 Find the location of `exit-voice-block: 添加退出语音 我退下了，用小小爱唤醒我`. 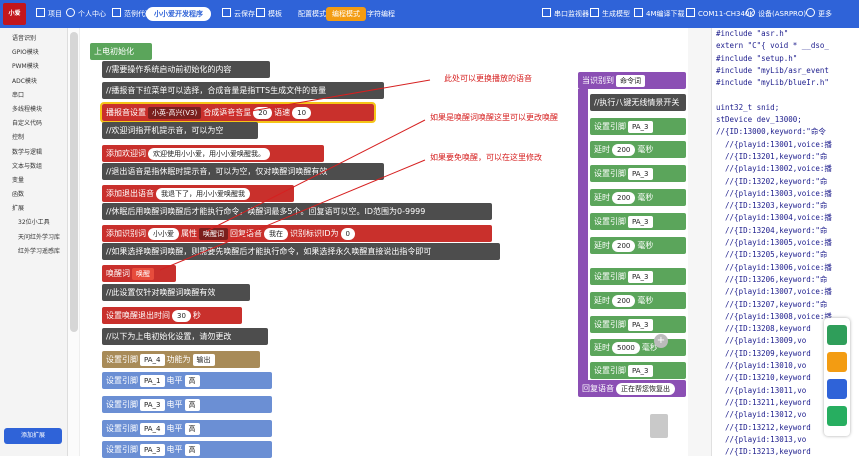

exit-voice-block: 添加退出语音 我退下了，用小小爱唤醒我 is located at coordinates (198, 193).